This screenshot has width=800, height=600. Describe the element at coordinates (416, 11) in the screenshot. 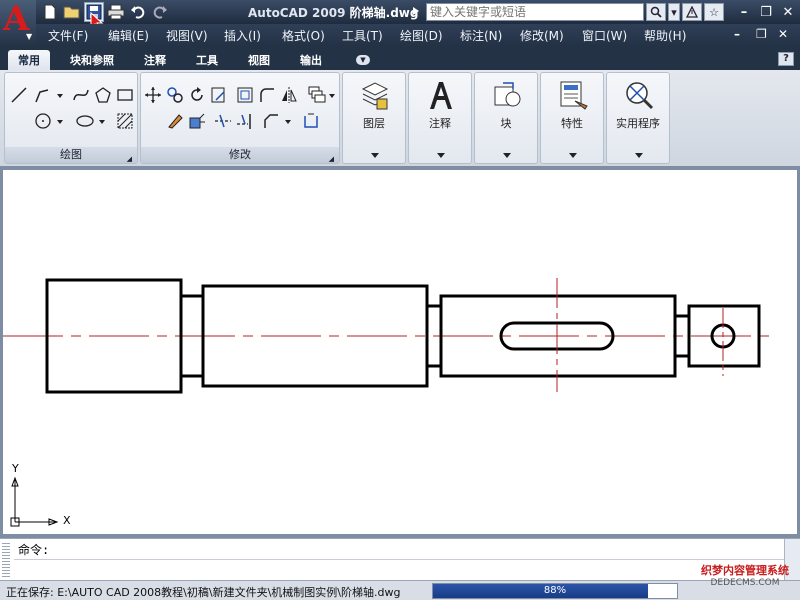

I see `search-expand-icon` at that location.